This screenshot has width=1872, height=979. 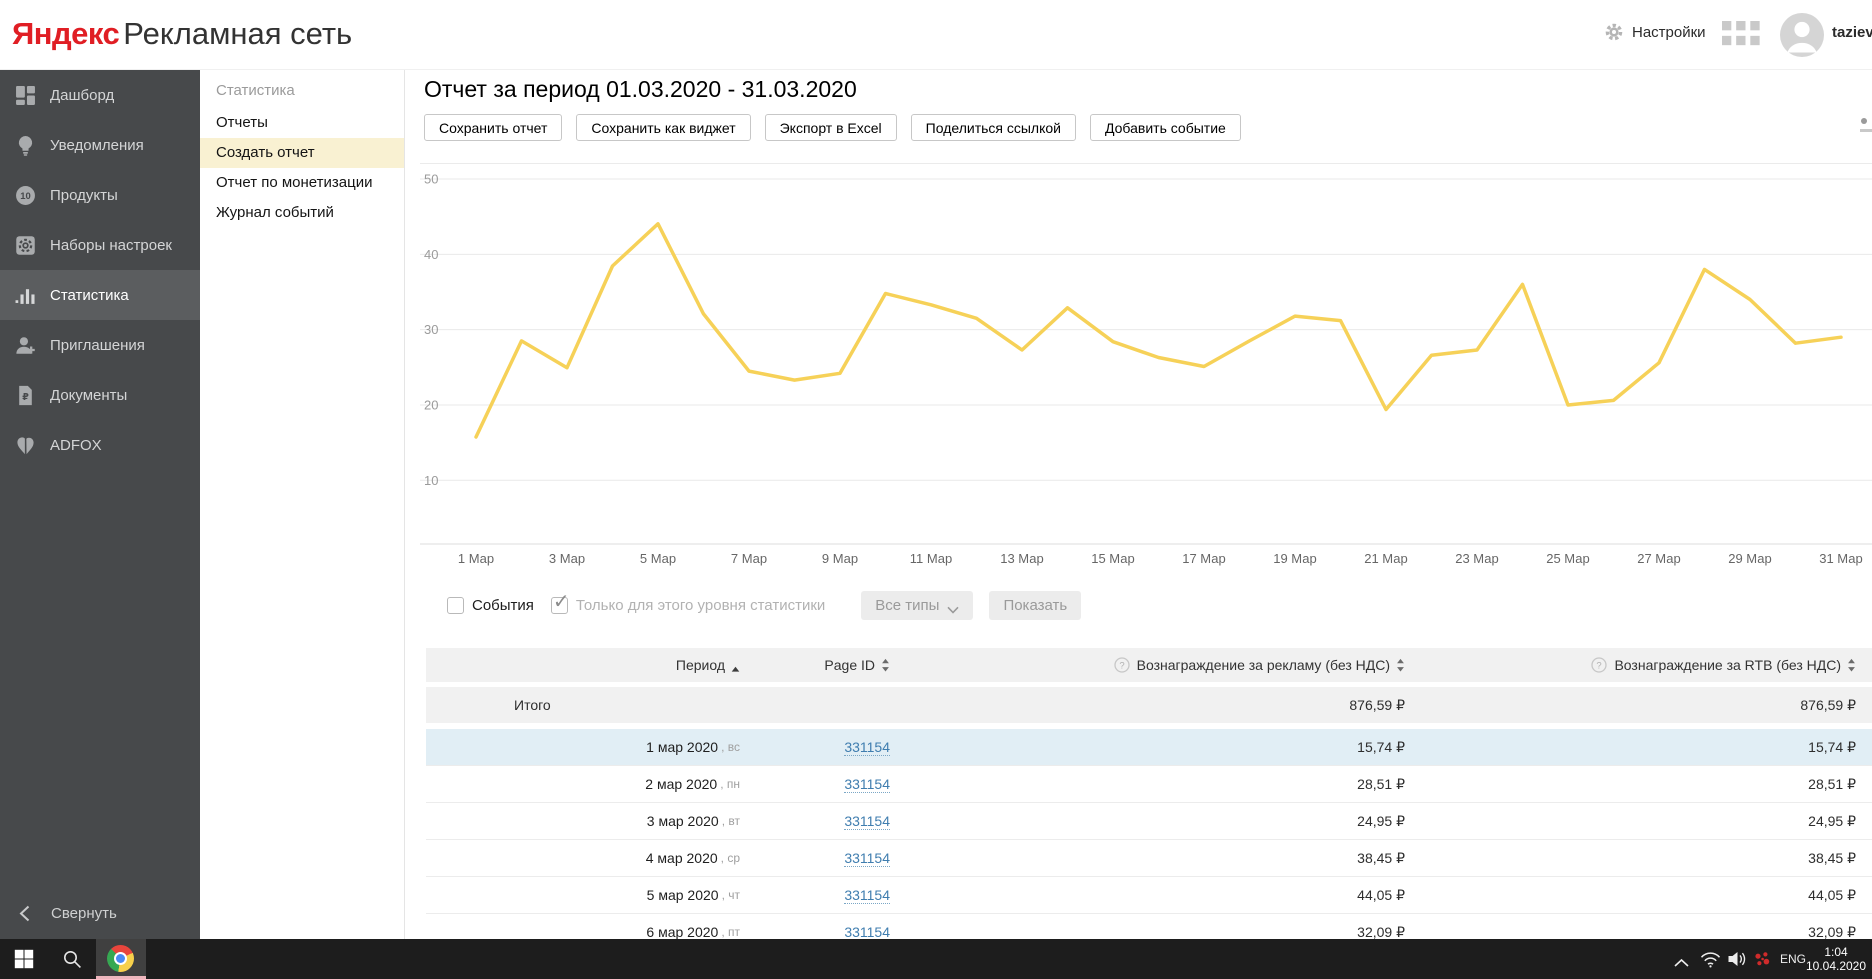 I want to click on apps-grid-icon, so click(x=1741, y=36).